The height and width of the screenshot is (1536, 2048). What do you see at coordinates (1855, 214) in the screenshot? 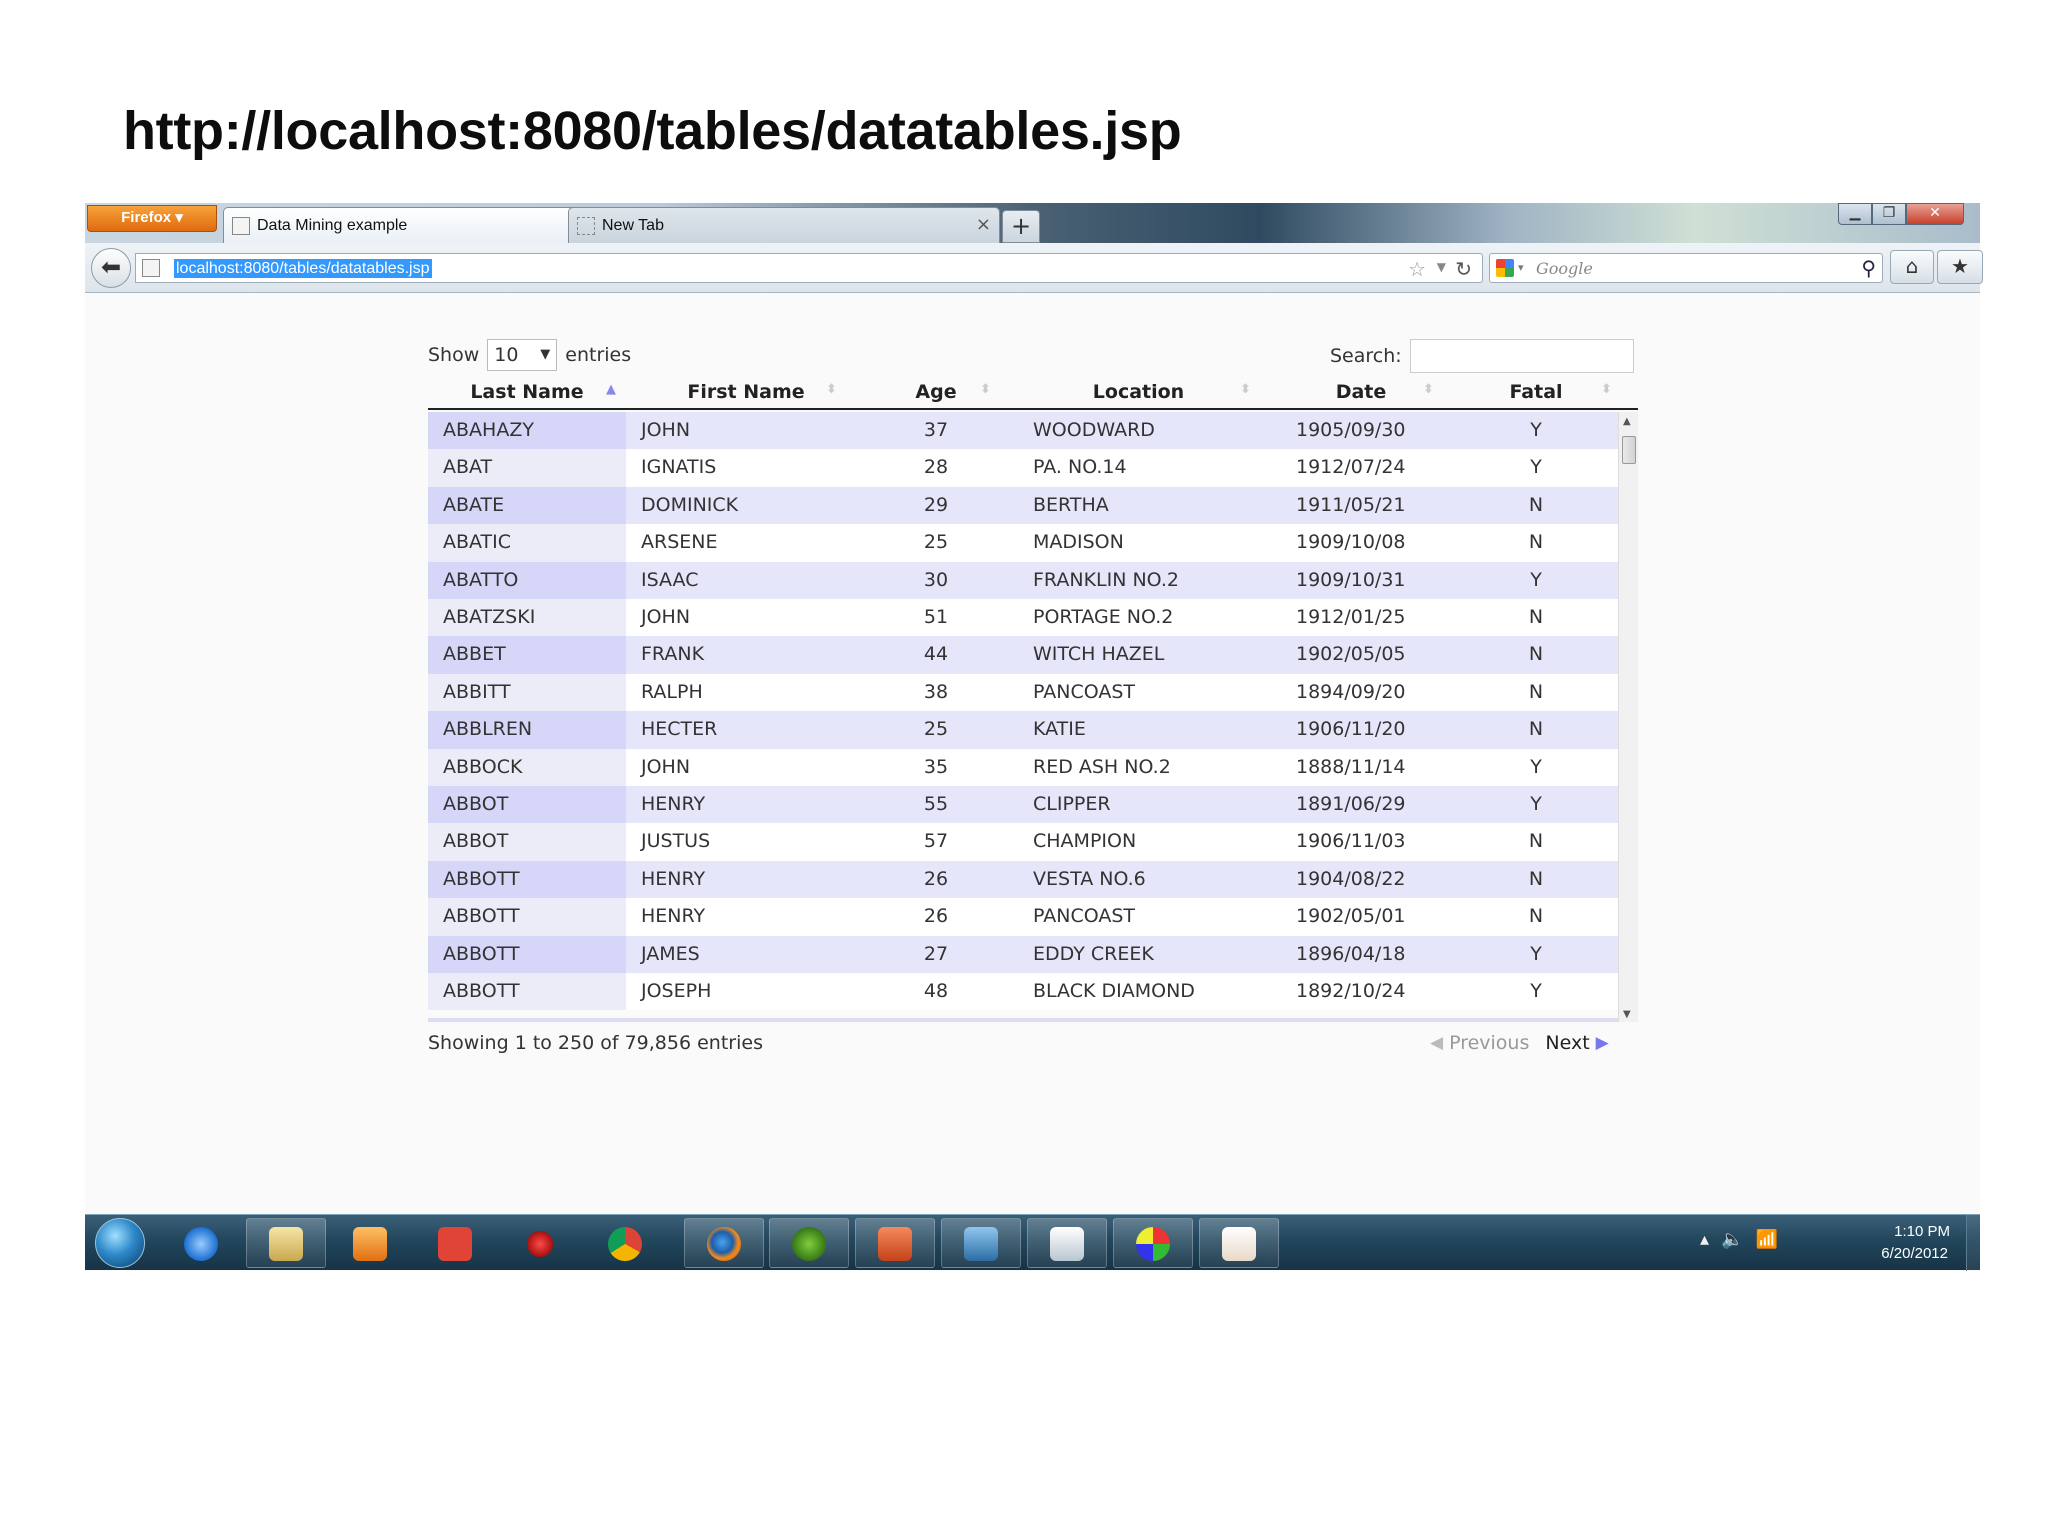
I see `minimize-button: ▁` at bounding box center [1855, 214].